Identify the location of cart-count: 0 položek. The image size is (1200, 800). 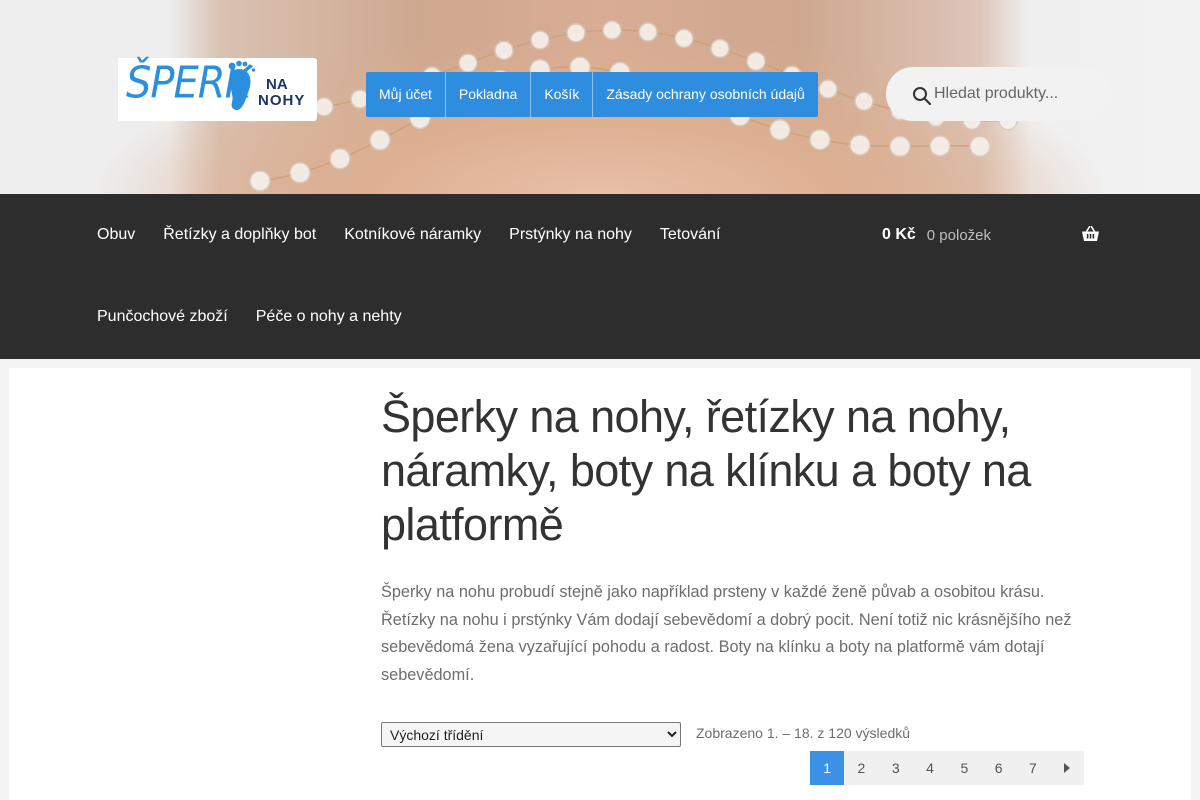
(959, 235).